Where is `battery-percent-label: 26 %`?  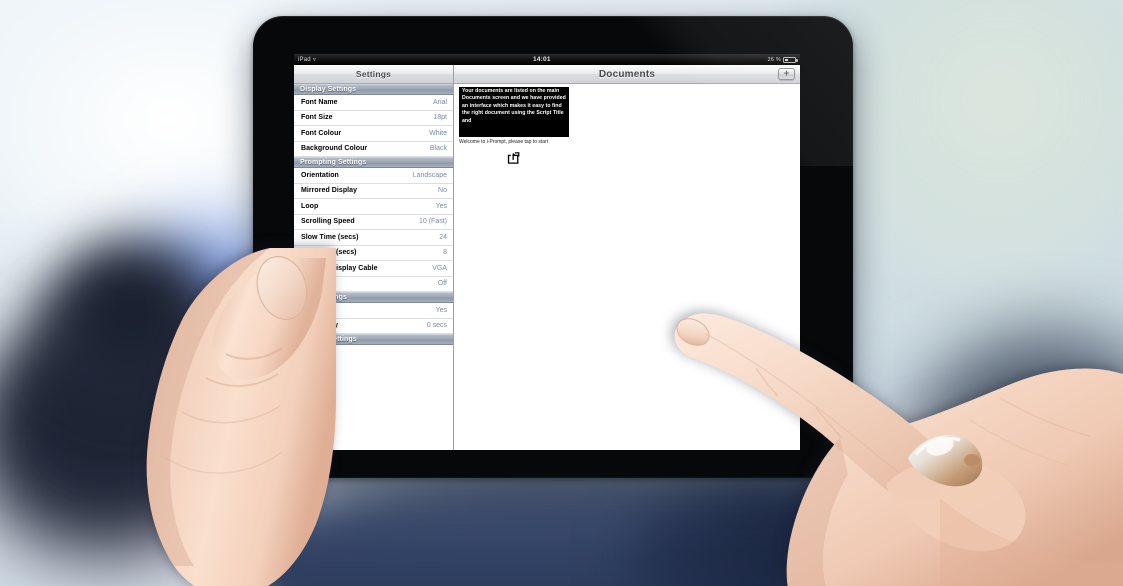
battery-percent-label: 26 % is located at coordinates (774, 59).